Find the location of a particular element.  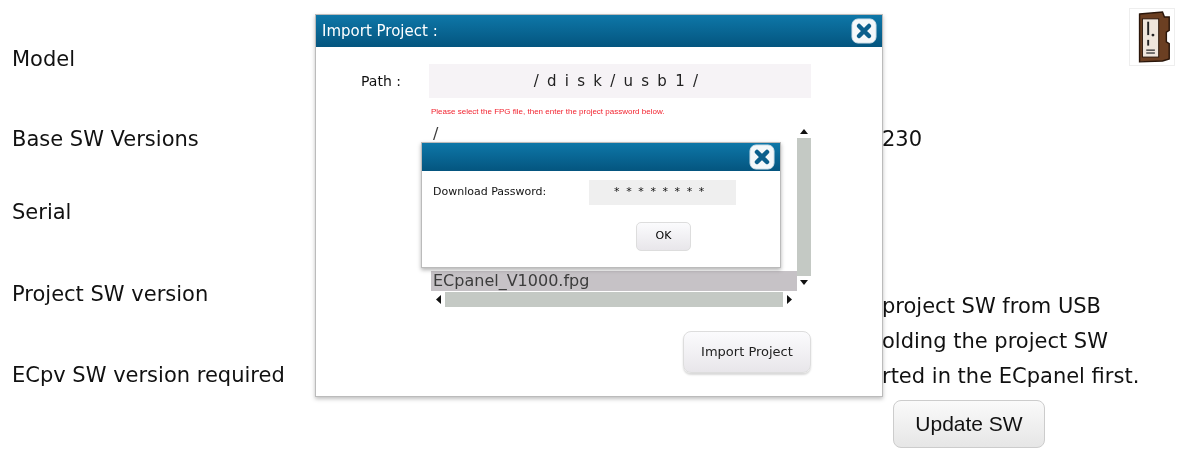

field-label: Project SW version is located at coordinates (110, 295).